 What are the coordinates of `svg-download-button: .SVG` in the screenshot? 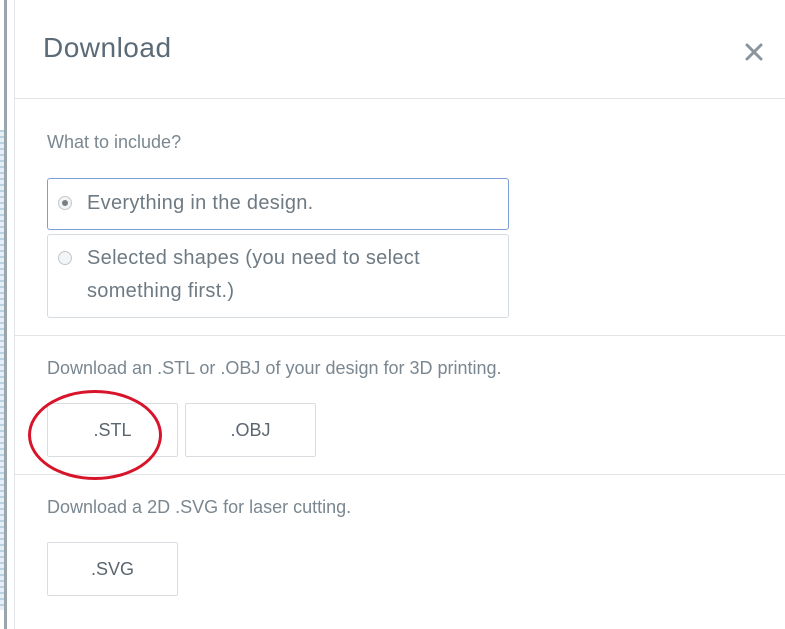 It's located at (112, 569).